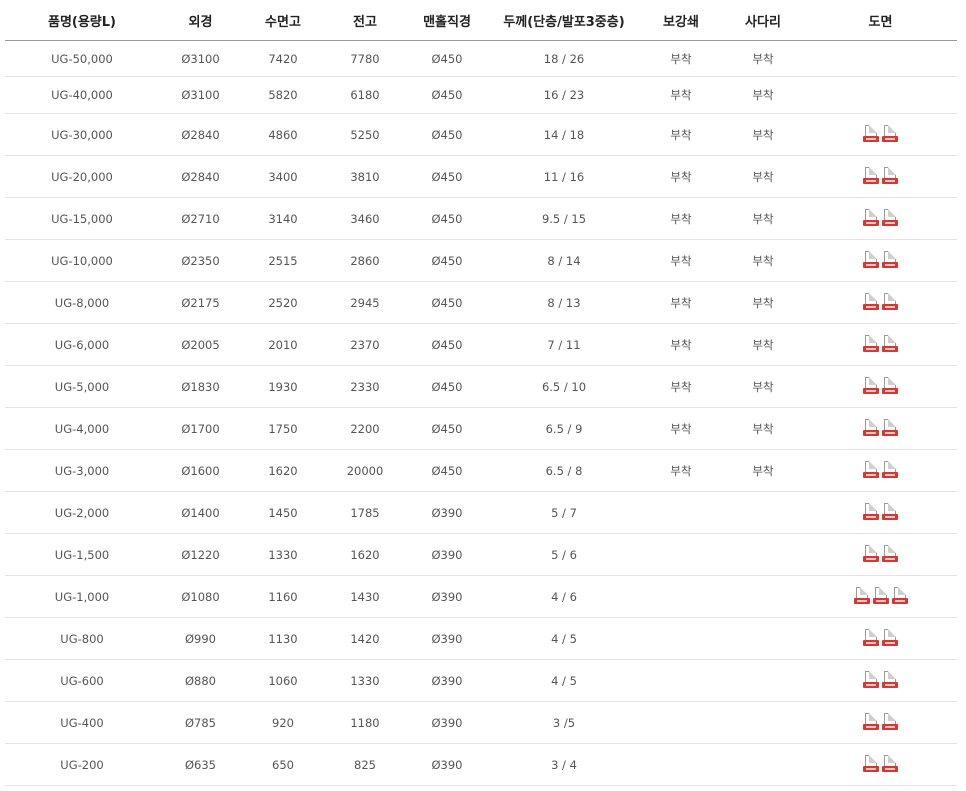  What do you see at coordinates (447, 20) in the screenshot?
I see `header-manhole-diameter: 맨홀직경` at bounding box center [447, 20].